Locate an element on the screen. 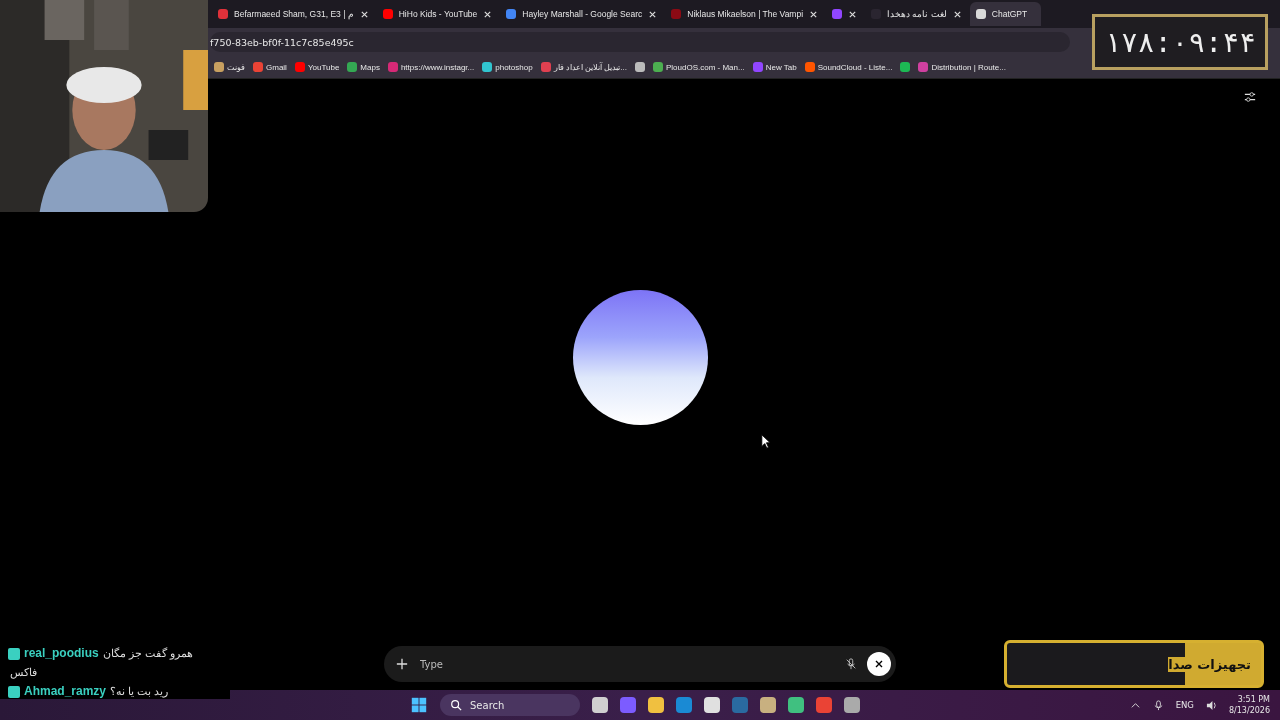 This screenshot has height=720, width=1280. address-field: f750-83eb-bf0f-11c7c85e495c is located at coordinates (640, 42).